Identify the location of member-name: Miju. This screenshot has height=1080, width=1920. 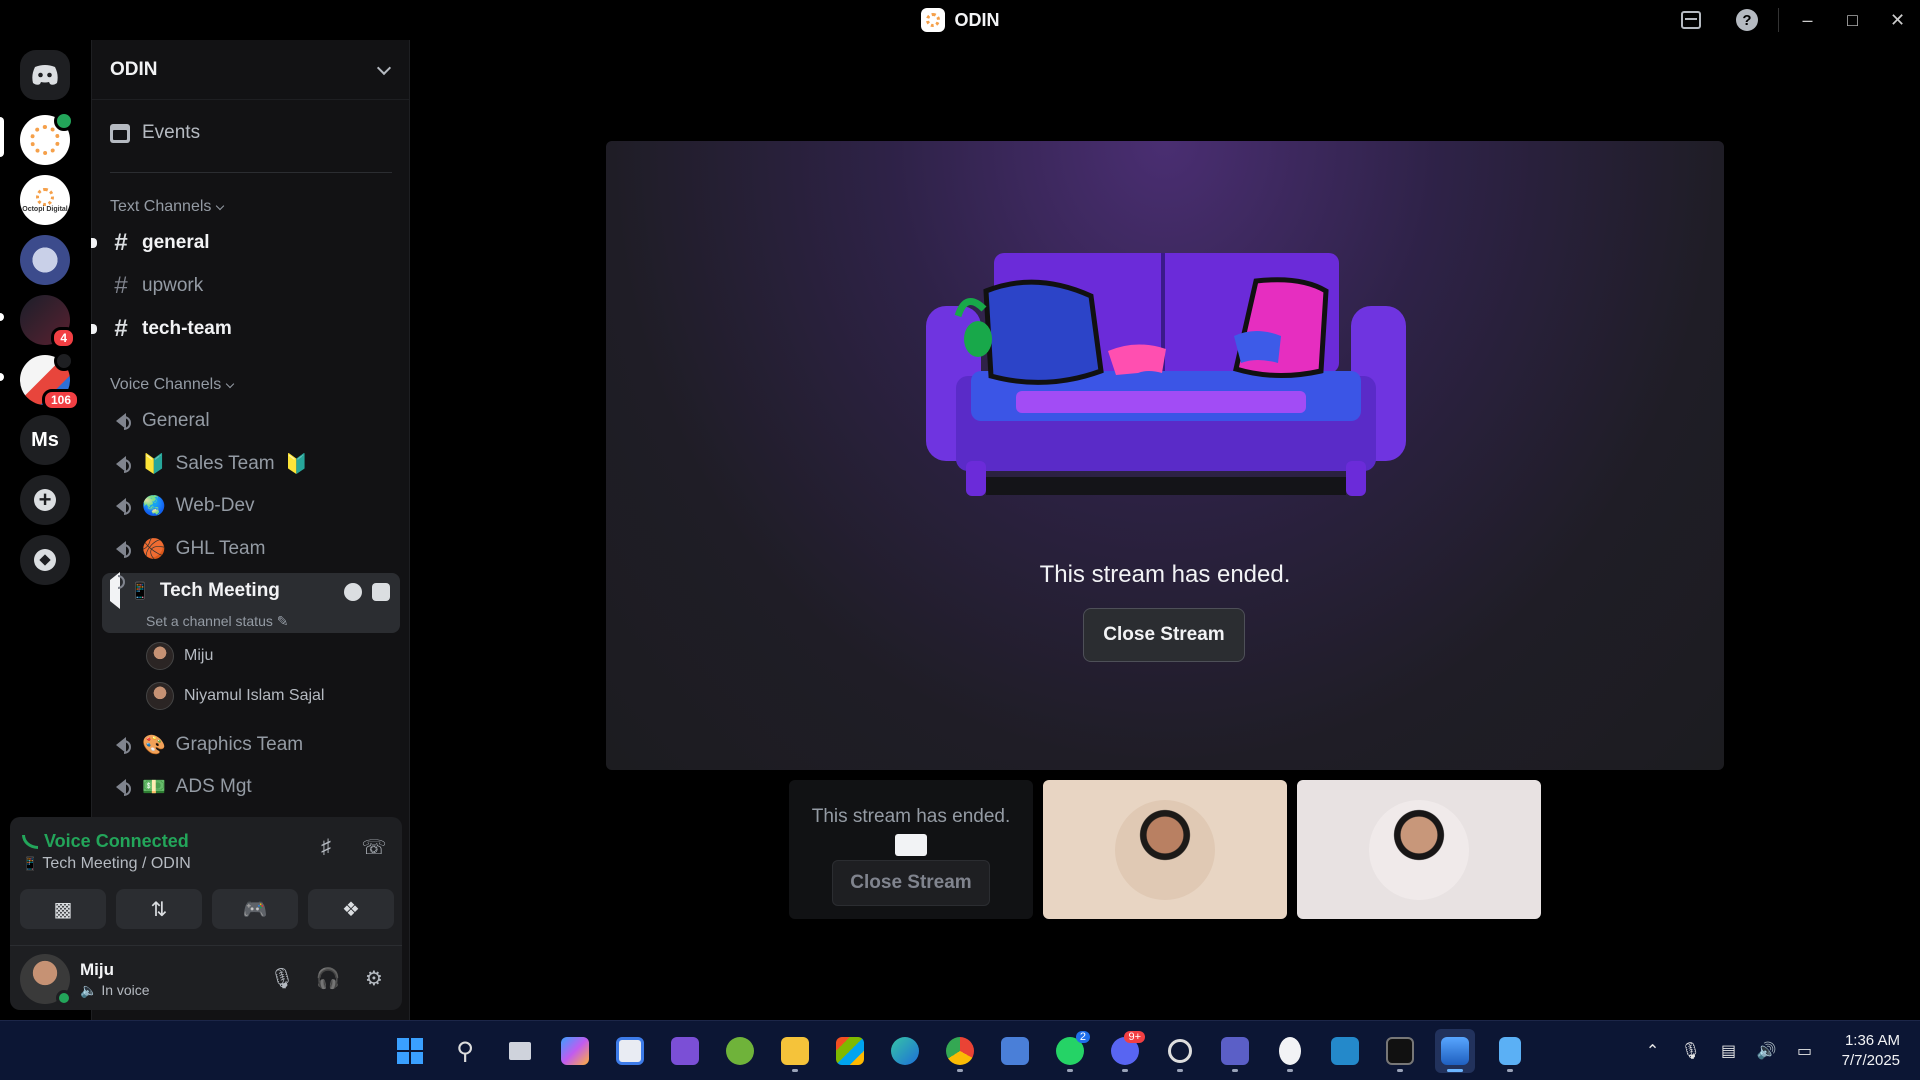
(199, 655).